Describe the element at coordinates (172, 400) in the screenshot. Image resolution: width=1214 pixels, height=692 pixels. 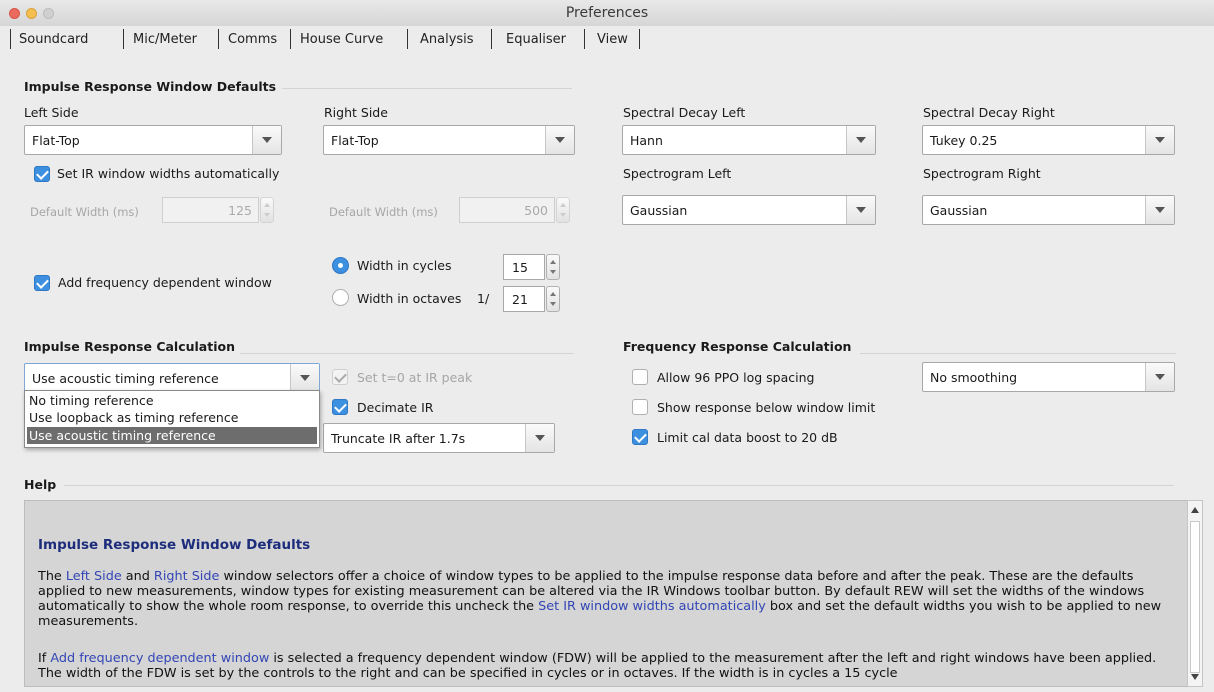
I see `dropdown-option-no-timing: No timing reference` at that location.